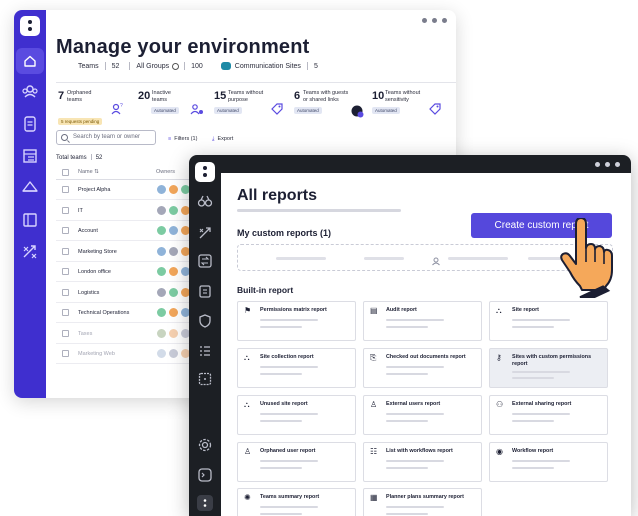 The height and width of the screenshot is (516, 638). Describe the element at coordinates (548, 321) in the screenshot. I see `report-card: ⛬ Site report` at that location.